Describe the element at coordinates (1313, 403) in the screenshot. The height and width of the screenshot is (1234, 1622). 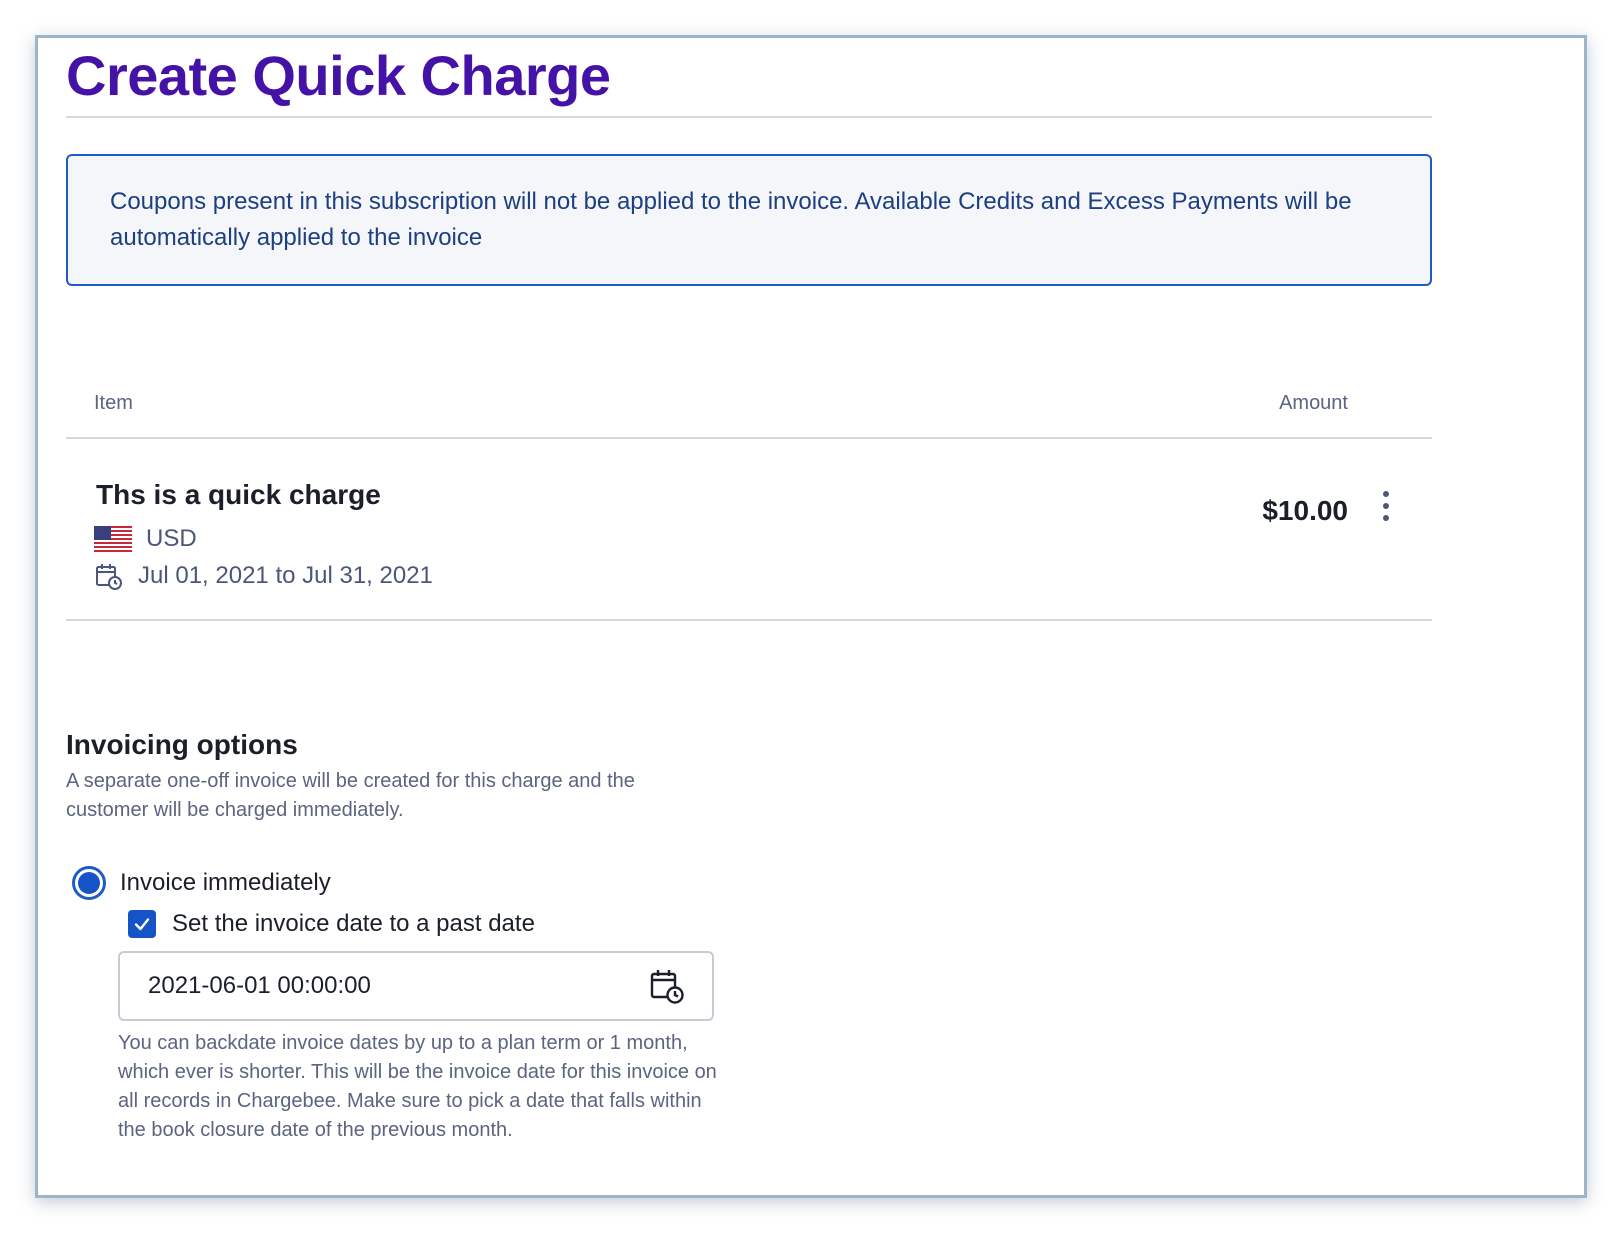
I see `column-header-amount: Amount` at that location.